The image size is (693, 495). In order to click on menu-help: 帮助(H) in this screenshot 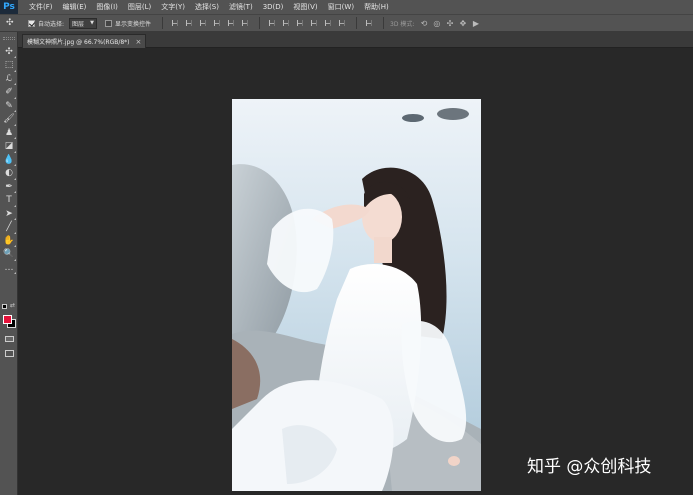, I will do `click(376, 7)`.